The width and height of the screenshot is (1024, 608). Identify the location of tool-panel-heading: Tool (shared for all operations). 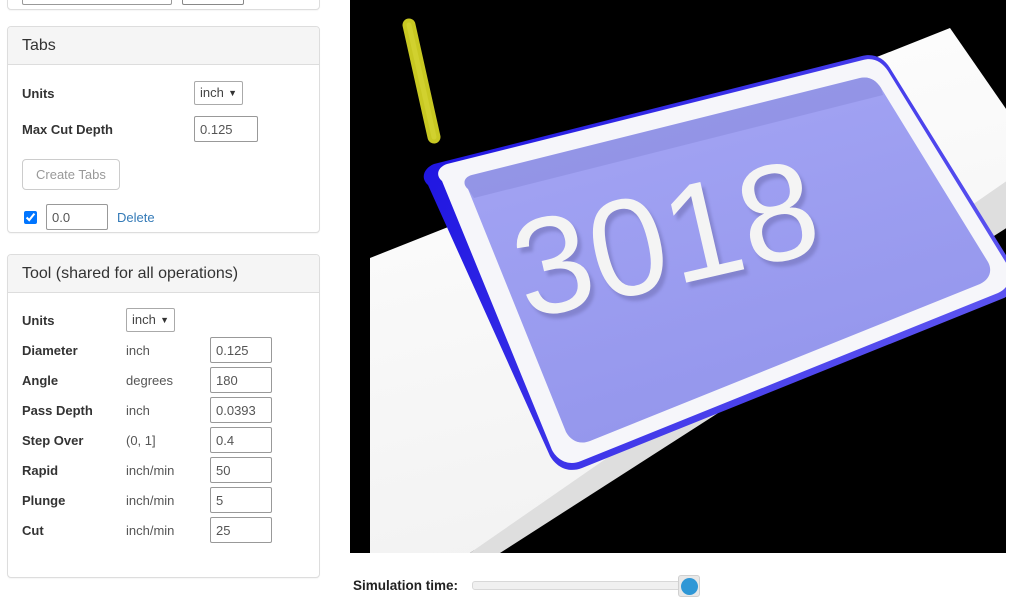
(163, 274).